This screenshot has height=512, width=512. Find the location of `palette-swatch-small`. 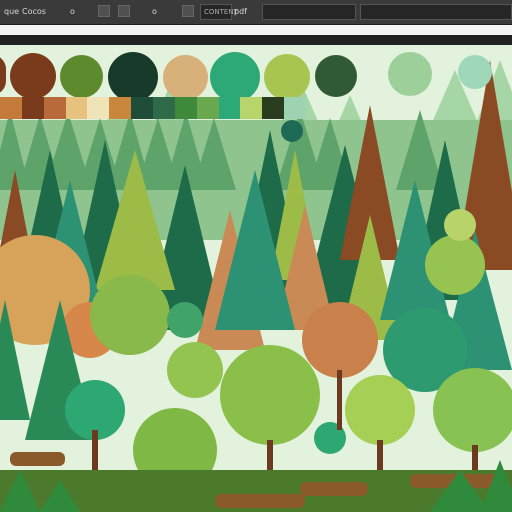

palette-swatch-small is located at coordinates (292, 131).